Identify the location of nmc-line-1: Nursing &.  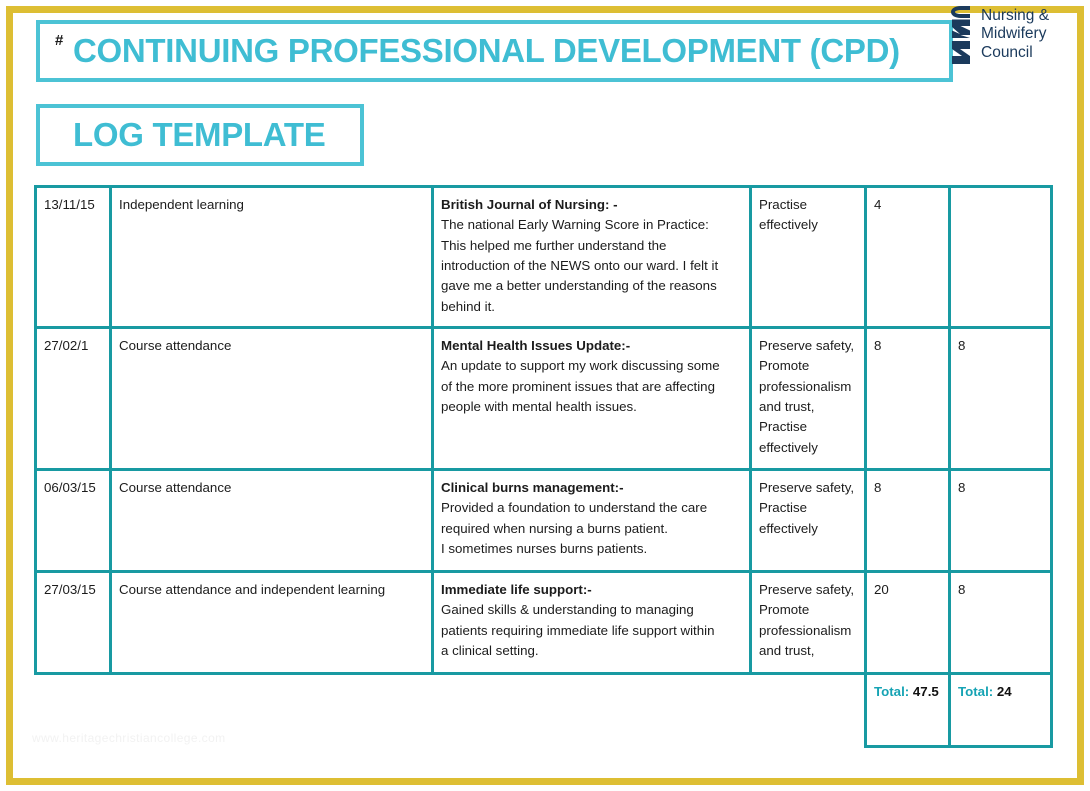
(1015, 15).